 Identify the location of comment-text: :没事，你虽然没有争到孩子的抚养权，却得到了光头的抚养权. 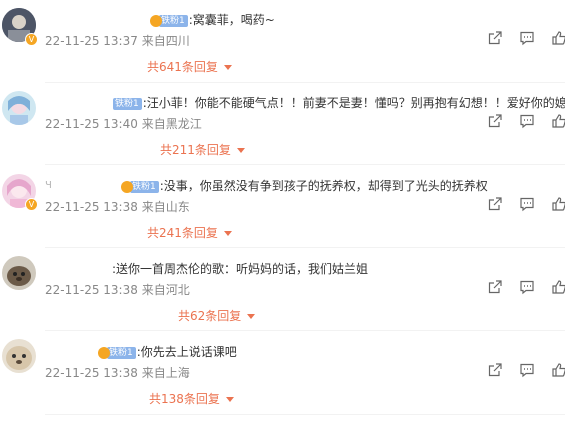
(323, 186).